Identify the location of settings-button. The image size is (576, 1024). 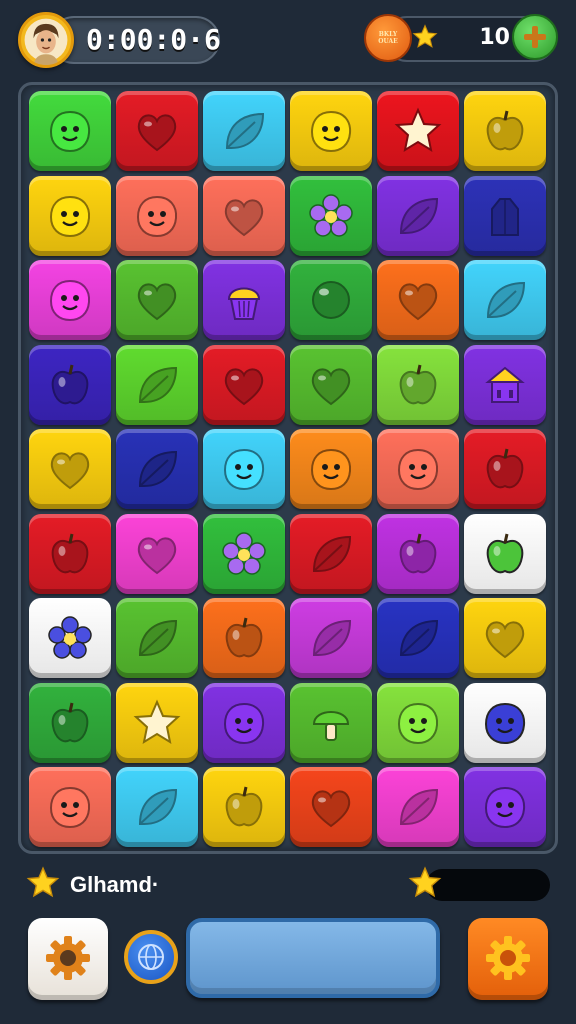
(68, 959).